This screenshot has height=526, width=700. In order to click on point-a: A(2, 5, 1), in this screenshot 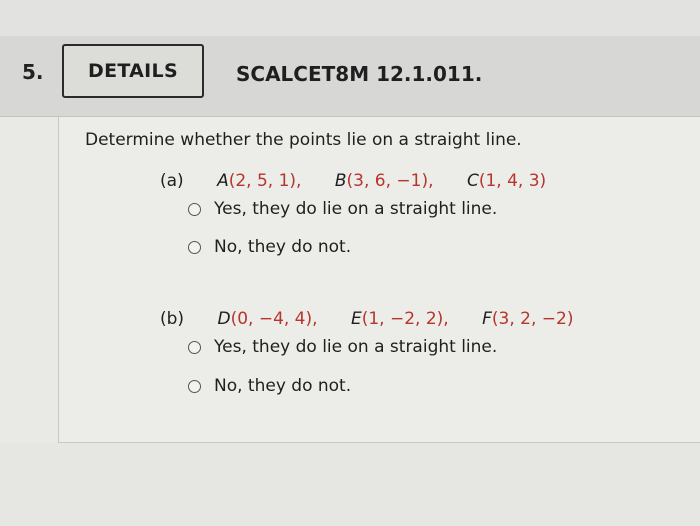, I will do `click(259, 181)`.